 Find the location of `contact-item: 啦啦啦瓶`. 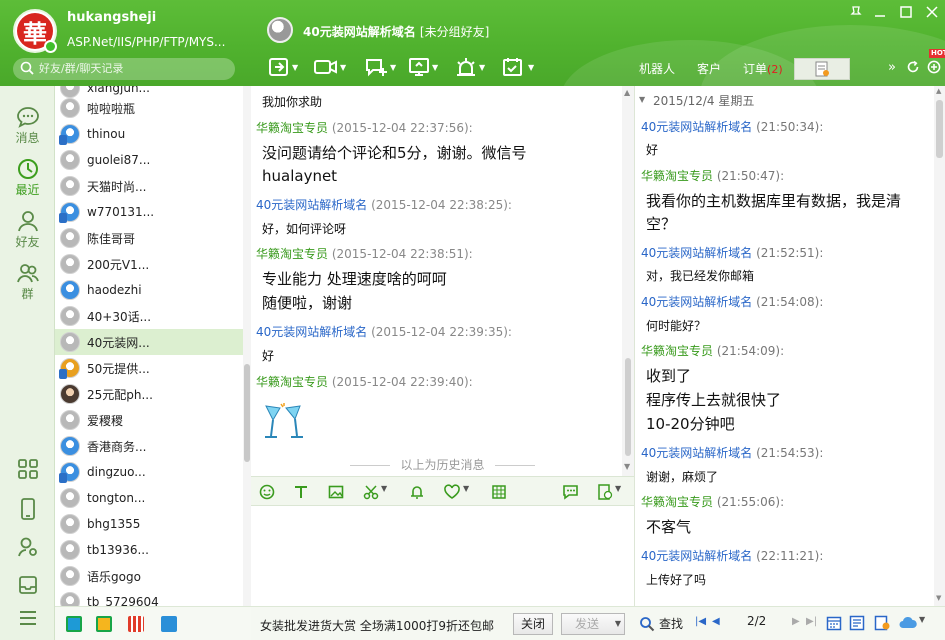

contact-item: 啦啦啦瓶 is located at coordinates (149, 108).